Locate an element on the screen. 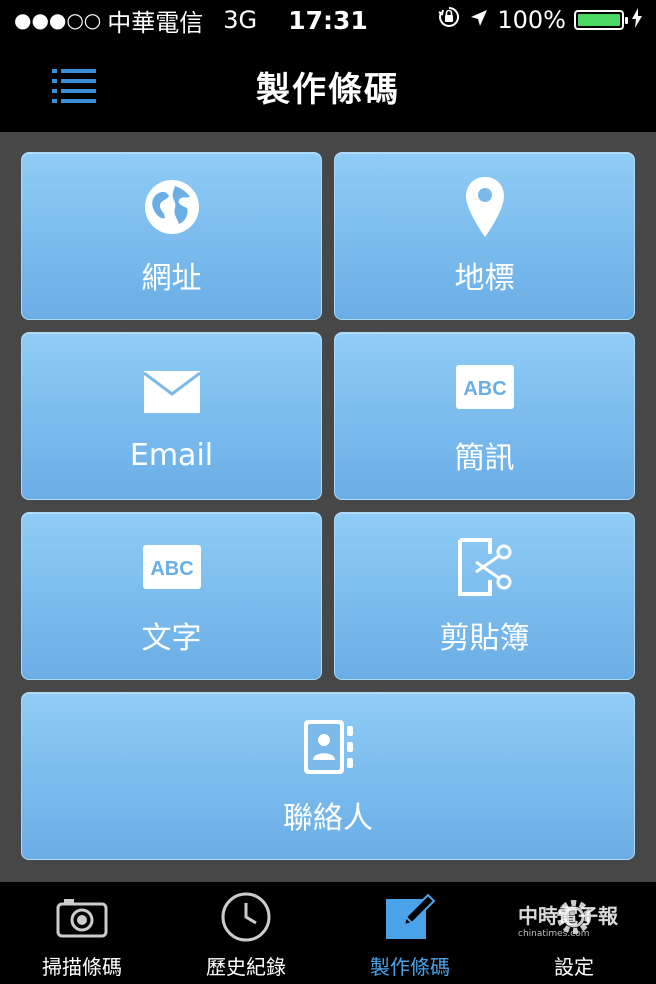  tile-label: 網址 is located at coordinates (171, 278).